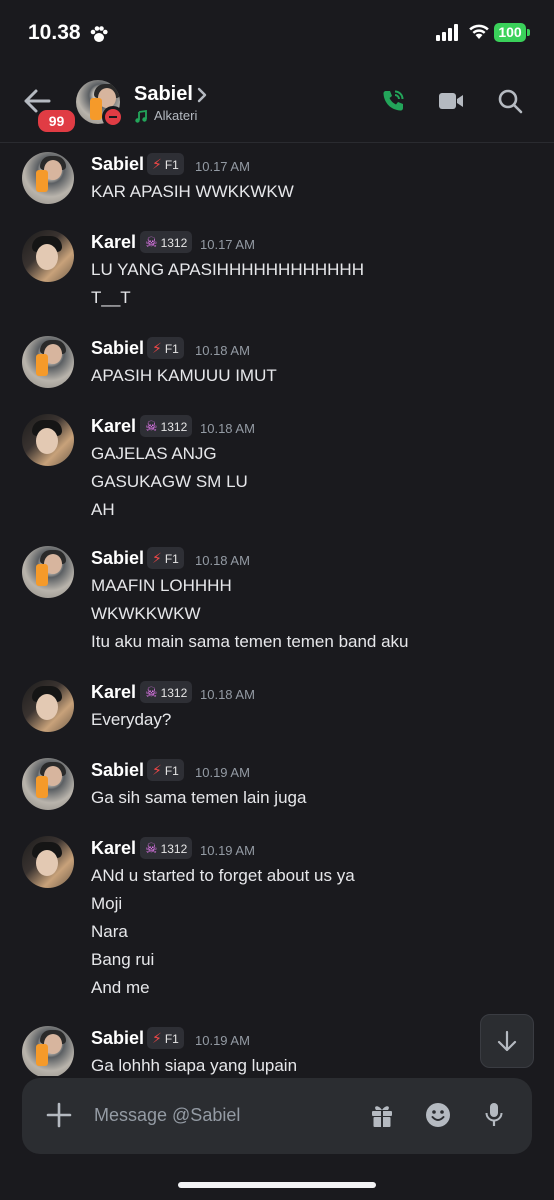 The image size is (554, 1200). Describe the element at coordinates (277, 33) in the screenshot. I see `status-bar: 10.38 100` at that location.